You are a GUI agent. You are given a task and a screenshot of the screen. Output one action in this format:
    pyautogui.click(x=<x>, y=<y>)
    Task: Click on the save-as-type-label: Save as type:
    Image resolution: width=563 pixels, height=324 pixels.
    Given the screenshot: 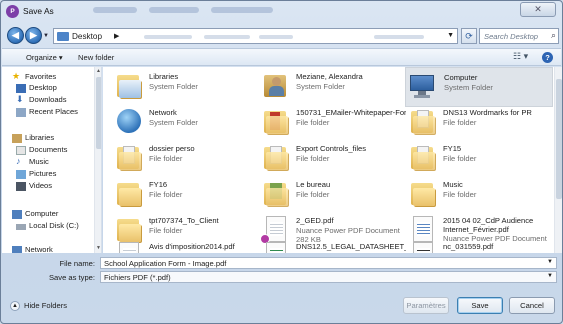 What is the action you would take?
    pyautogui.click(x=71, y=277)
    